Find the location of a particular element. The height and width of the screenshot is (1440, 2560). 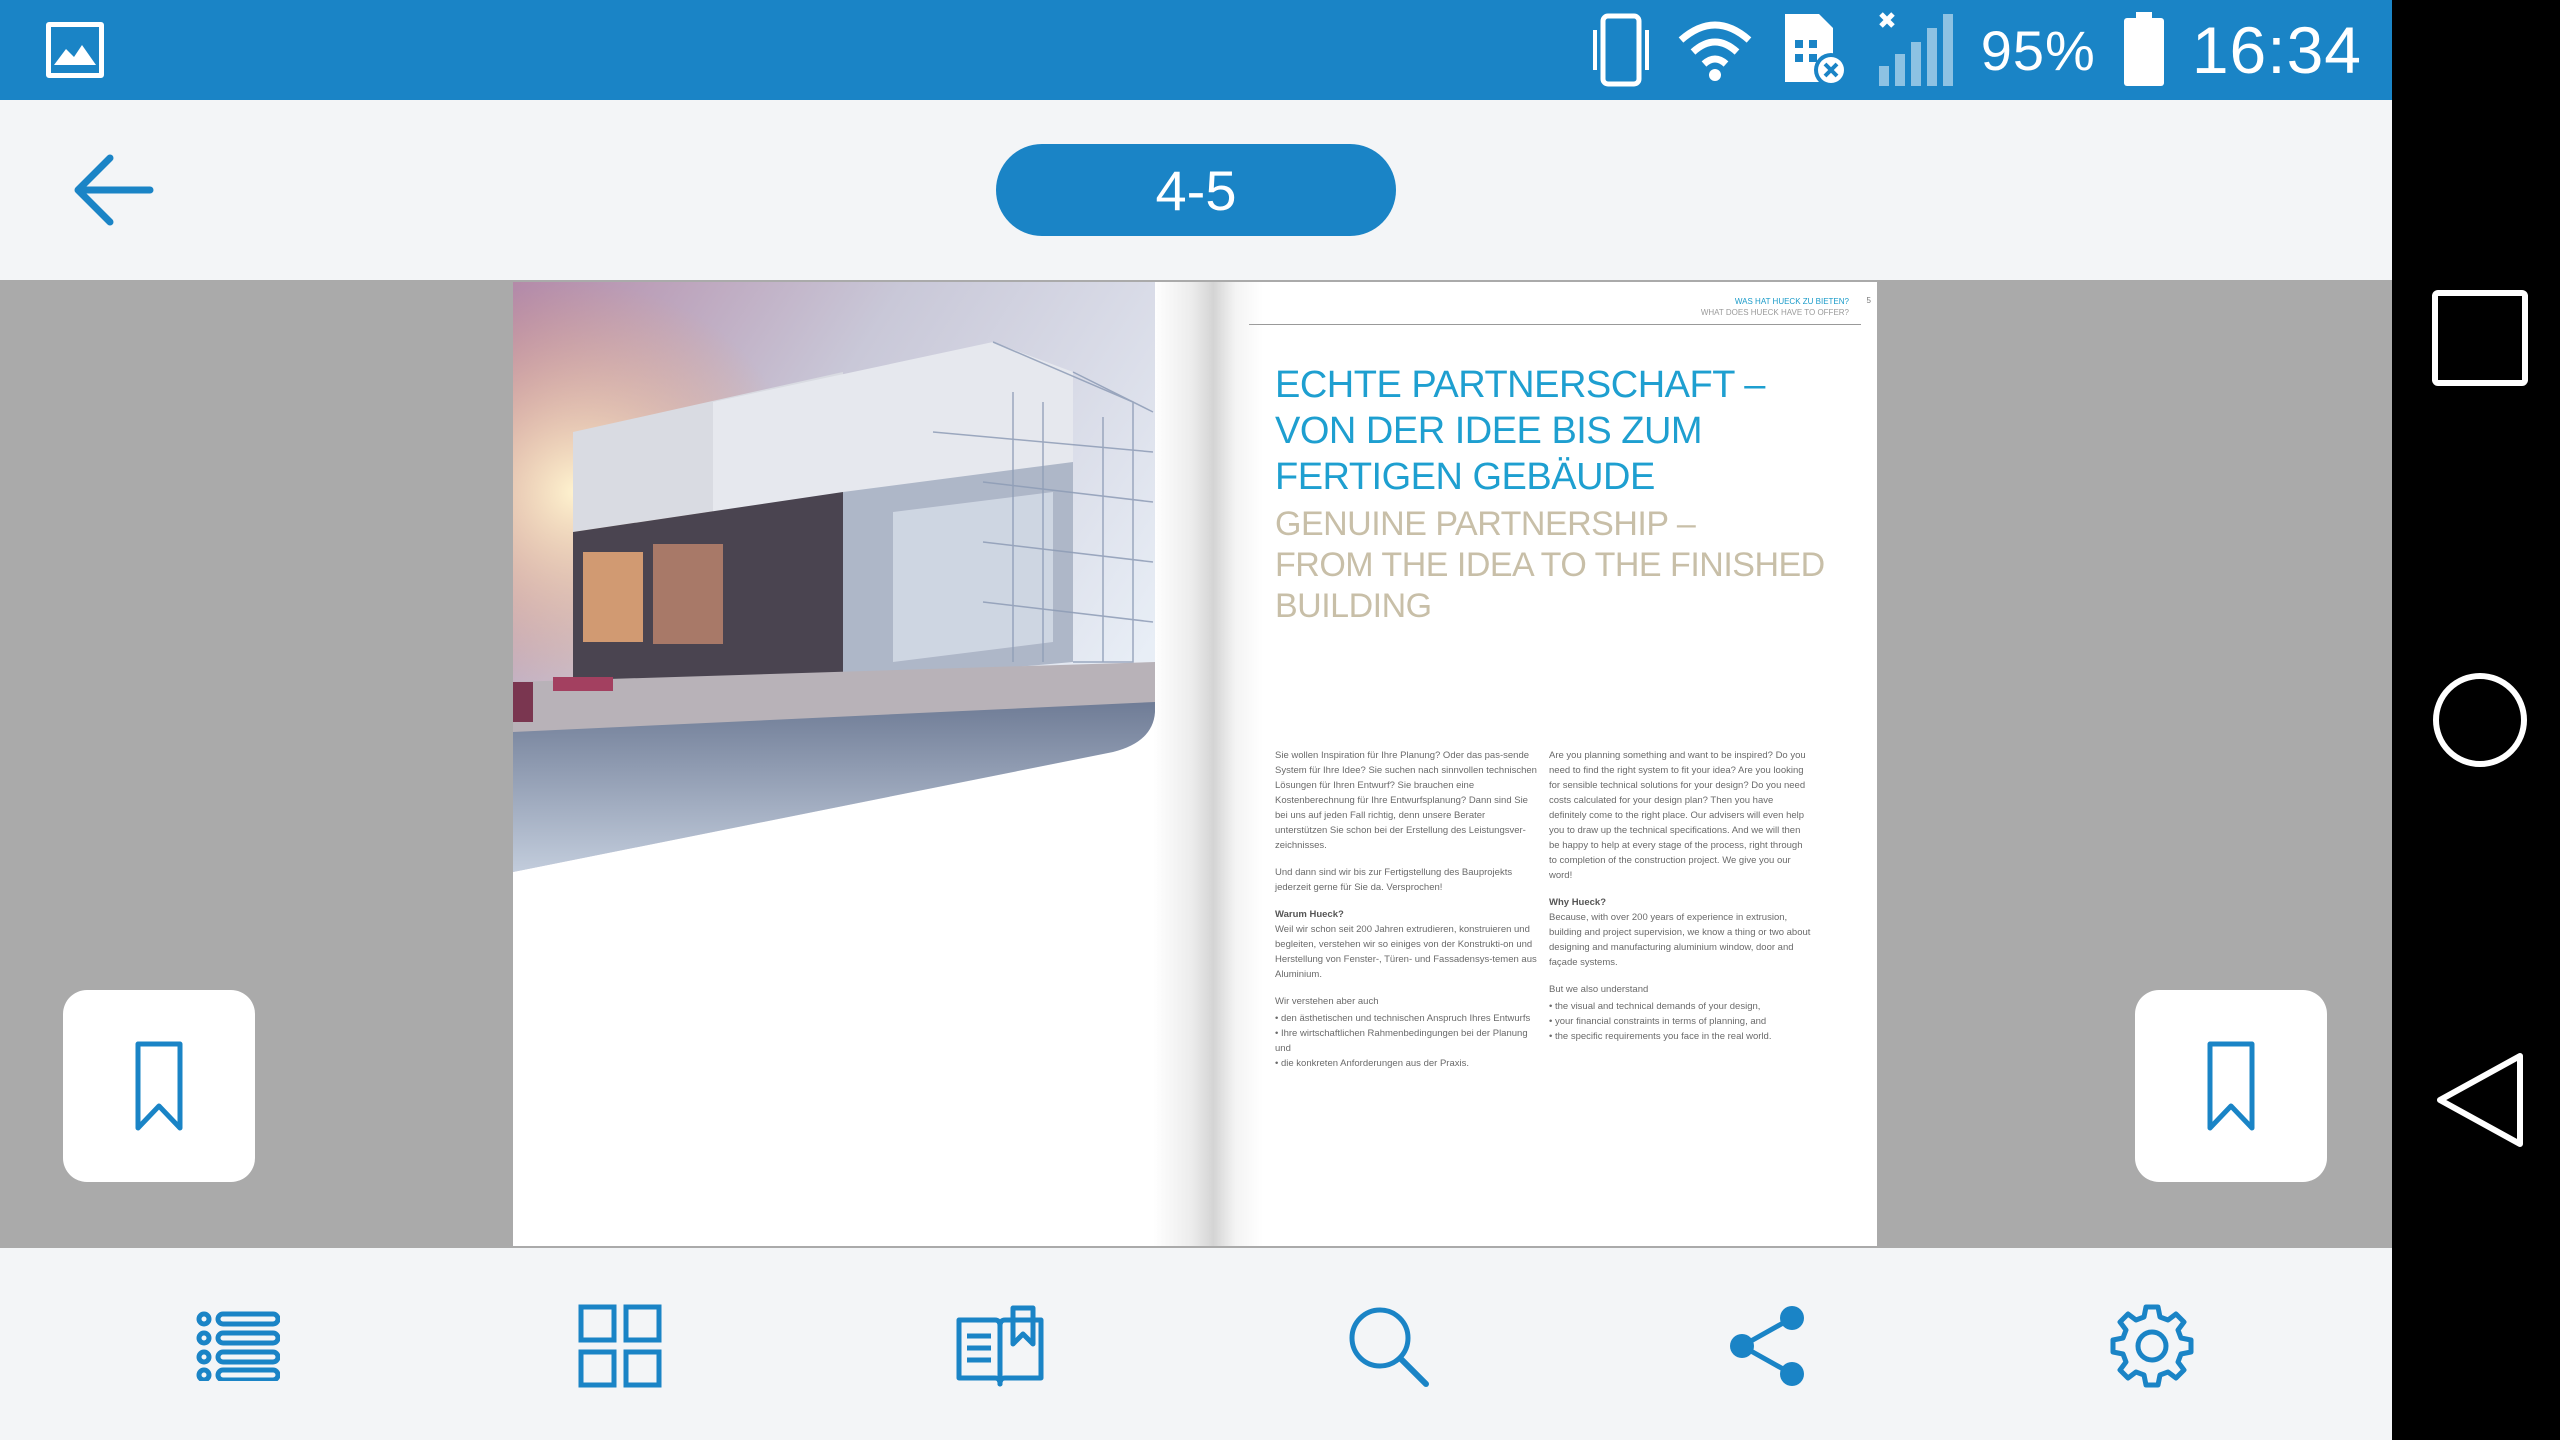

battery-icon is located at coordinates (2143, 49).